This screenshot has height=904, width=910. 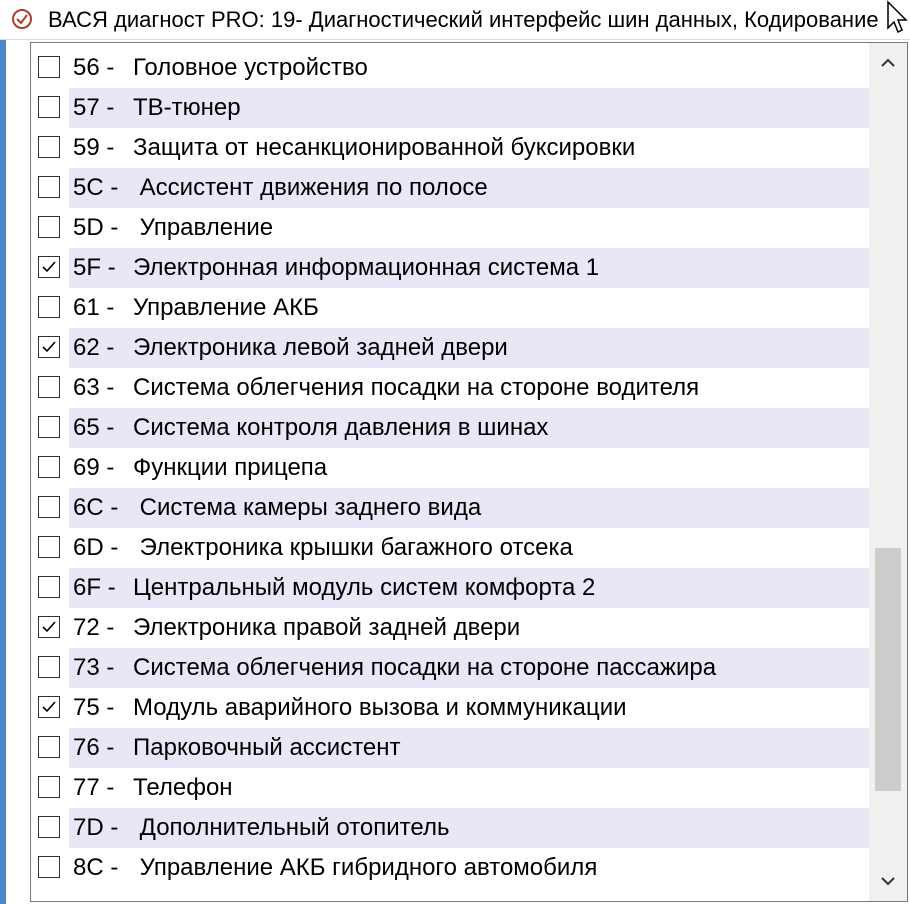 I want to click on list-item: 6F - Центральный модуль систем комфорта 2, so click(x=450, y=588).